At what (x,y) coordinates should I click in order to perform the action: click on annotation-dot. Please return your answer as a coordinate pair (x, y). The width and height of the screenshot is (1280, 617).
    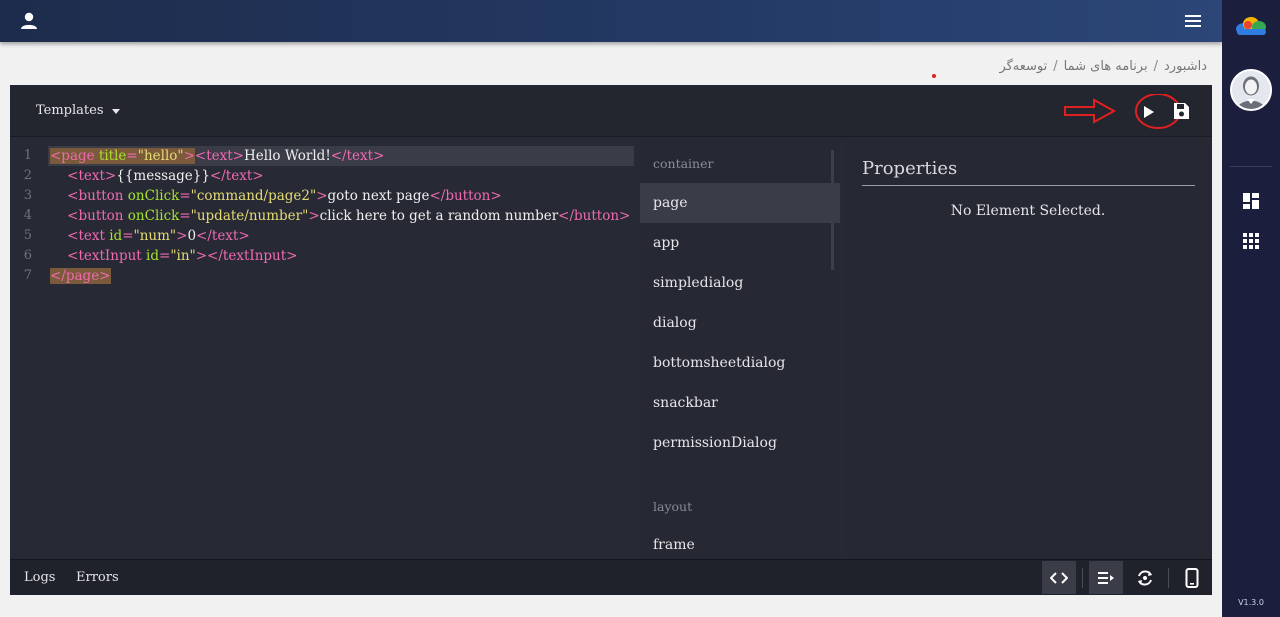
    Looking at the image, I should click on (934, 76).